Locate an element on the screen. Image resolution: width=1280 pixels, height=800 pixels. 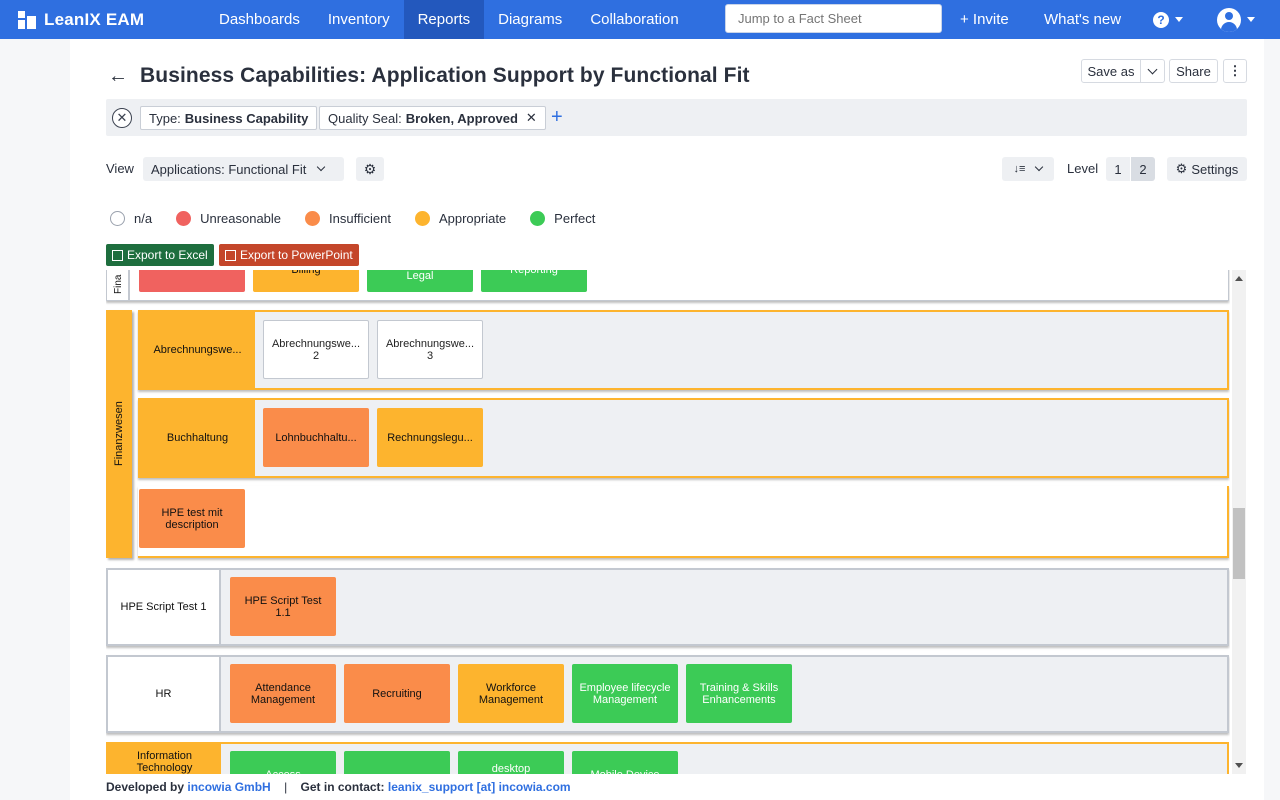
application-box: Mobile Device is located at coordinates (625, 762).